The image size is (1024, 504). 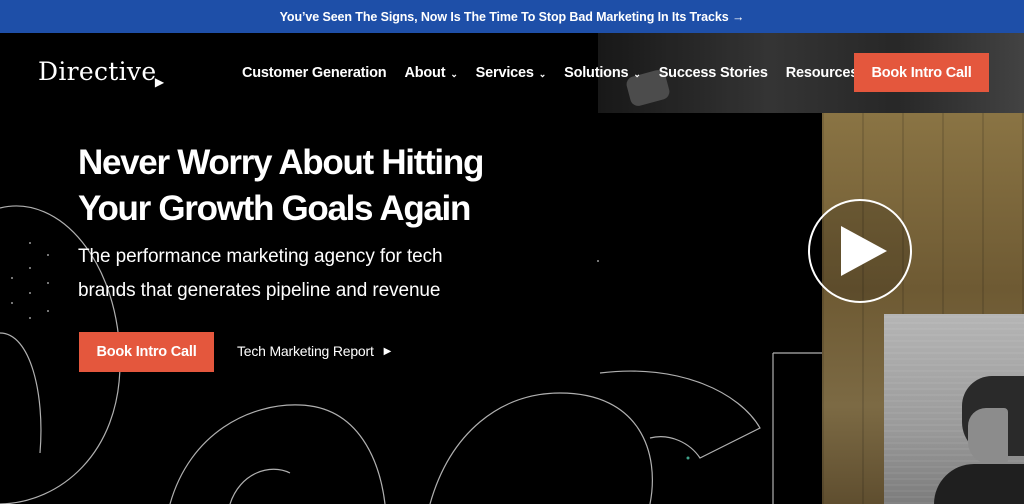 I want to click on nav-label: Success Stories, so click(x=713, y=73).